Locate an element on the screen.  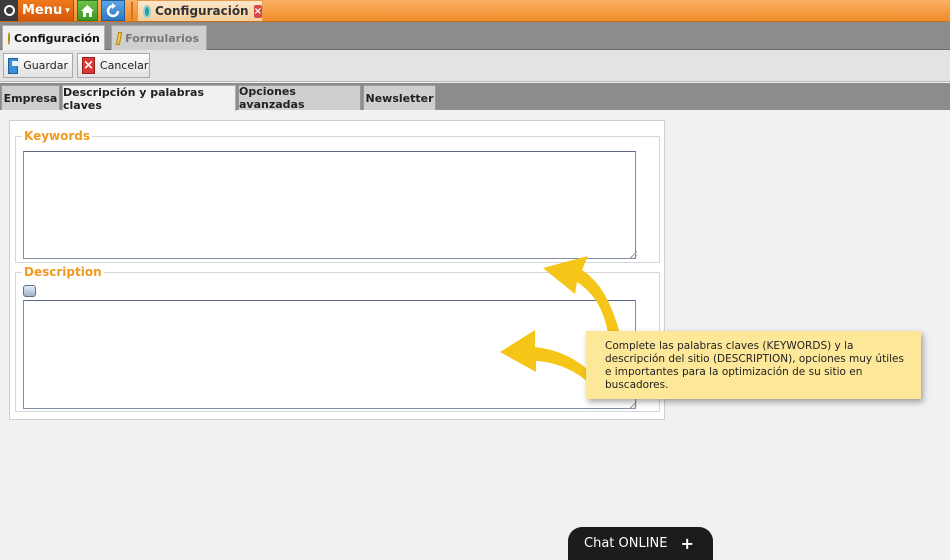
top-bar: Menu ▾ Configuración × is located at coordinates (475, 11).